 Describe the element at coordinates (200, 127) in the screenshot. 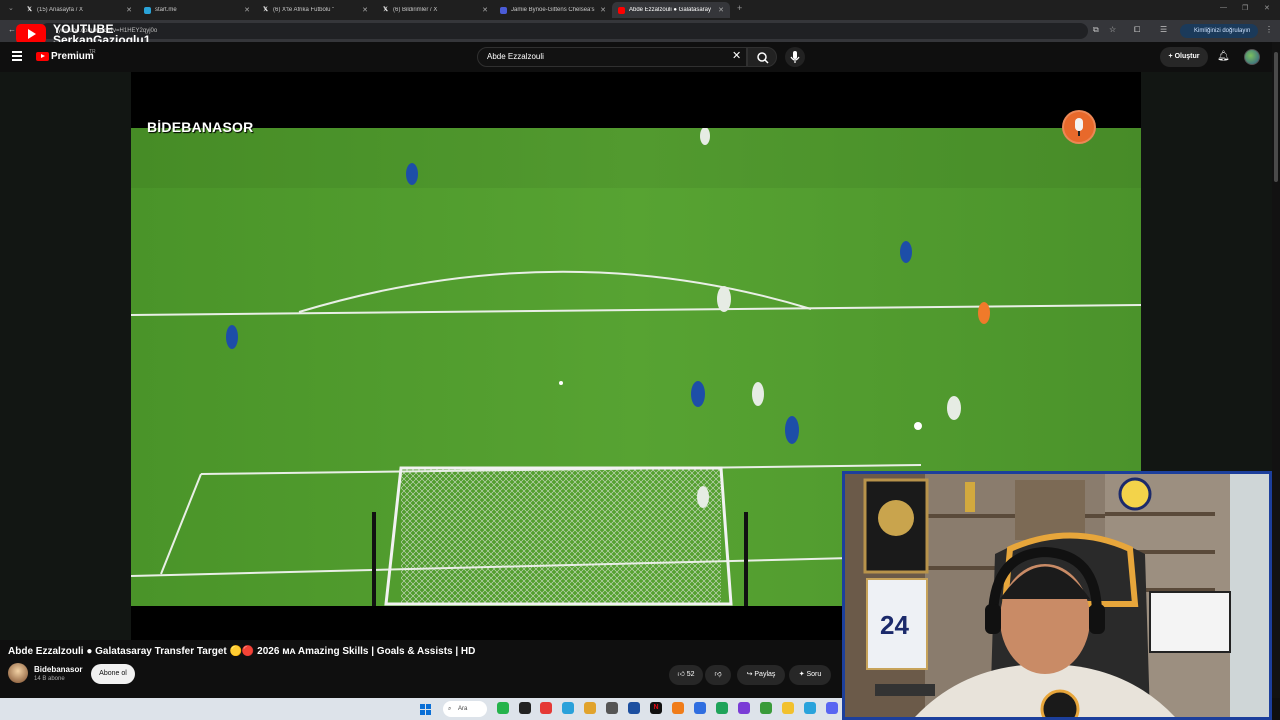

I see `video-watermark: BİDEBANASOR` at that location.